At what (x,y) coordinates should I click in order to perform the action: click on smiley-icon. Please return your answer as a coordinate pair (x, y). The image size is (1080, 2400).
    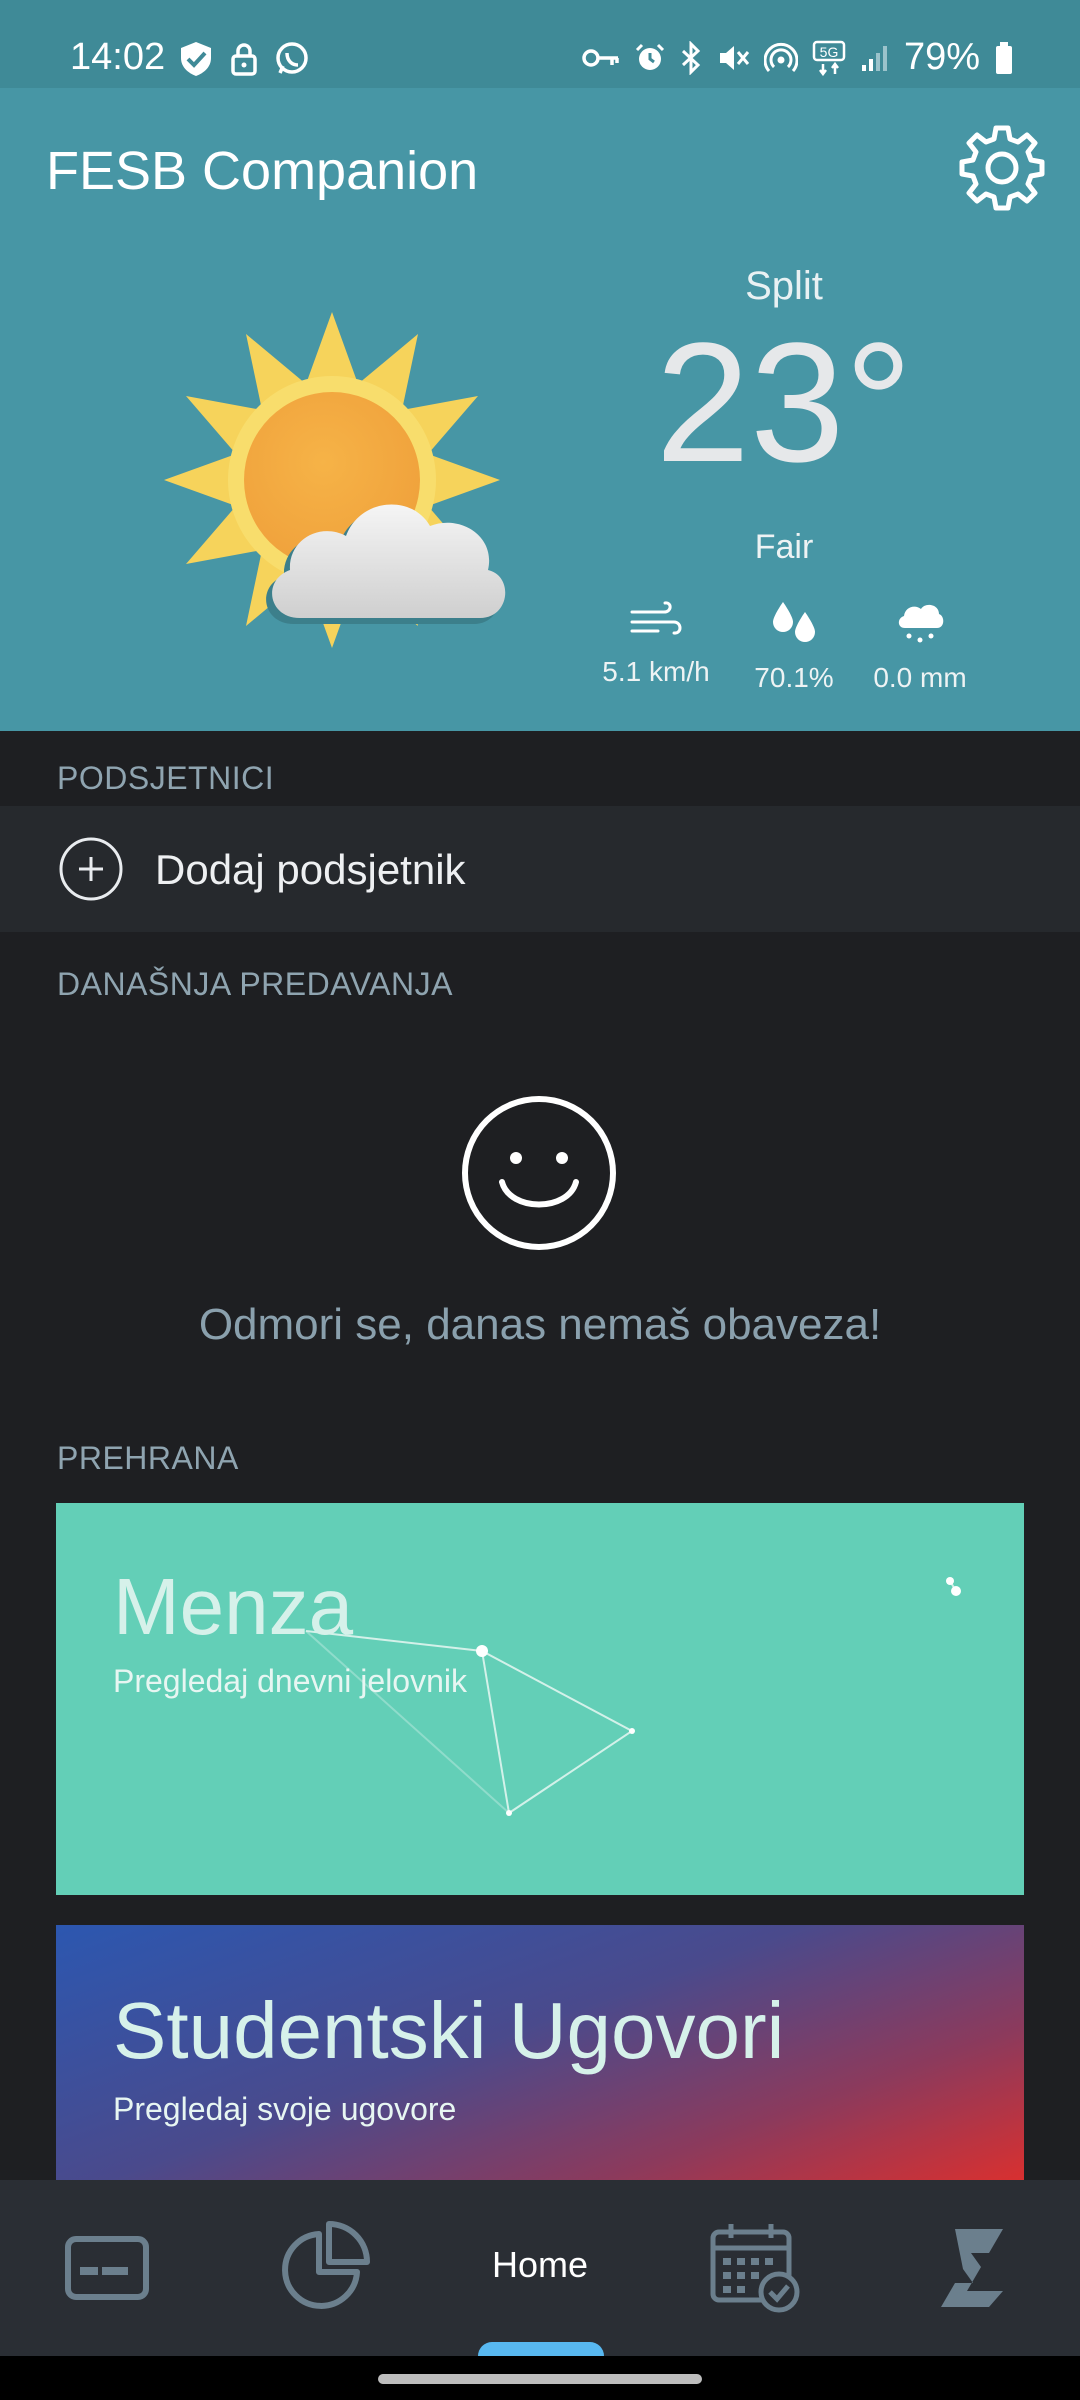
    Looking at the image, I should click on (539, 1173).